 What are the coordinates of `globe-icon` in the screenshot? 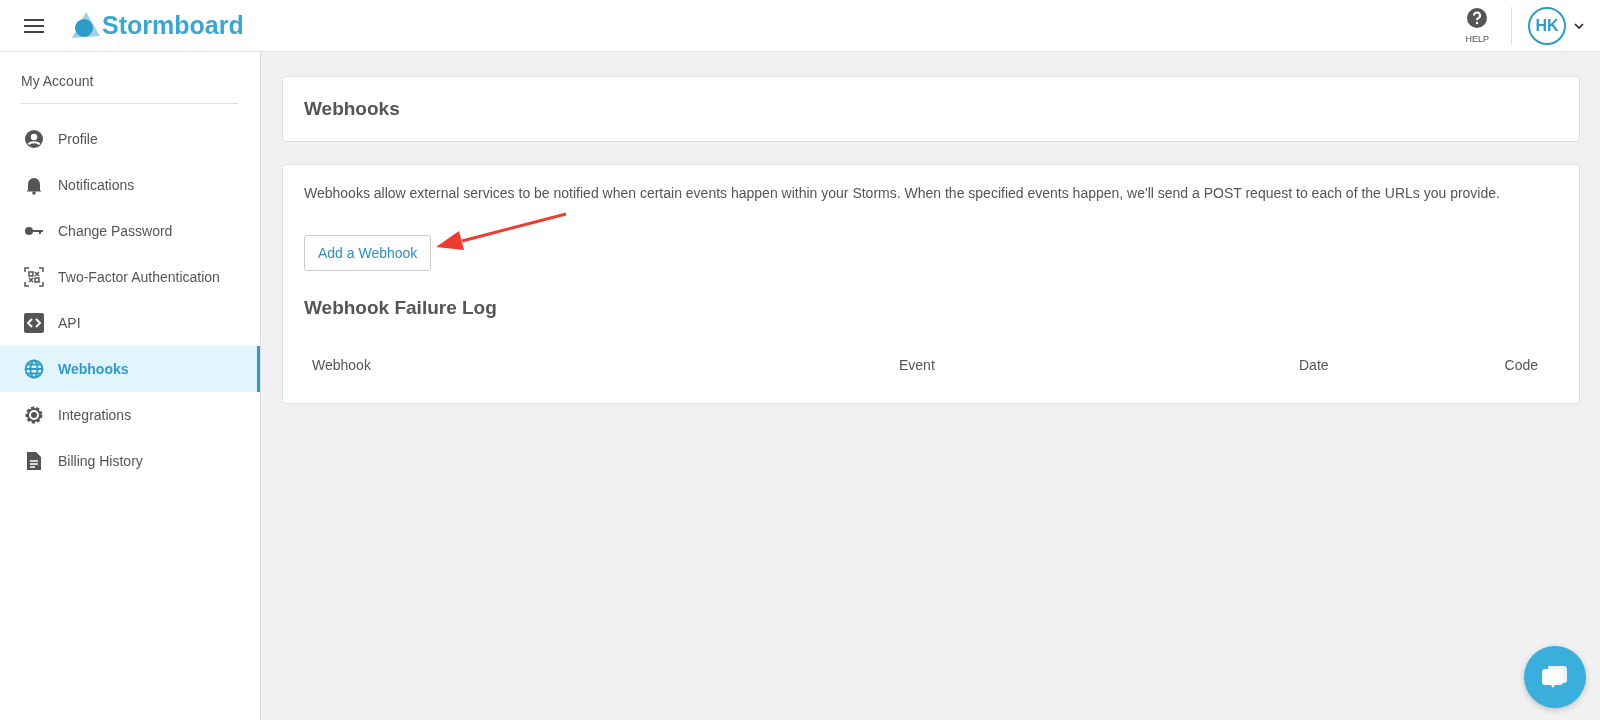 It's located at (34, 369).